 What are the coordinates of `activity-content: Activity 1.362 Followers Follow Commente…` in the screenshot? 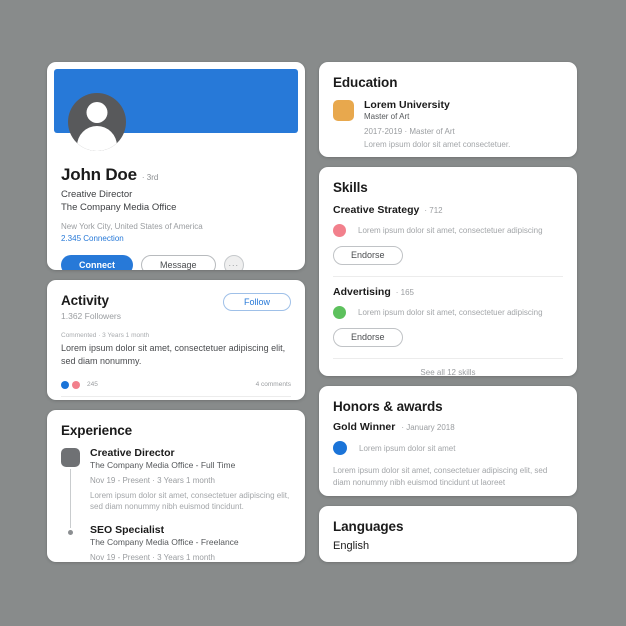 It's located at (176, 340).